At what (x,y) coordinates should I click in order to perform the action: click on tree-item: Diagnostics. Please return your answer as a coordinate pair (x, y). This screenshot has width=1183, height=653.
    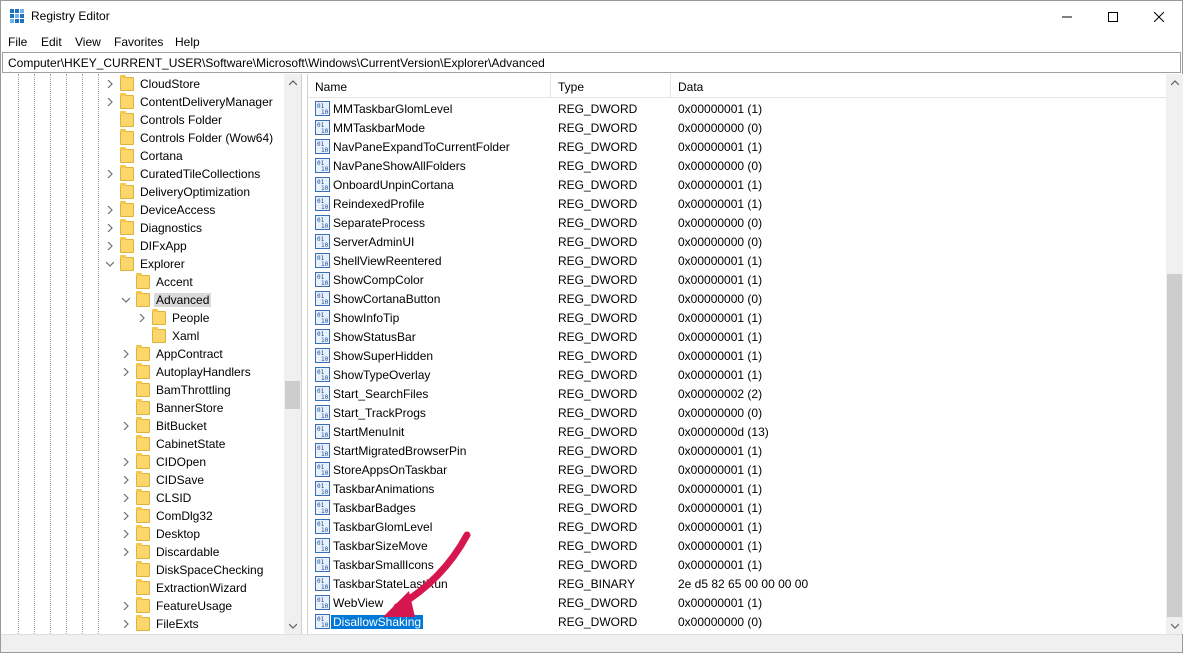
    Looking at the image, I should click on (143, 228).